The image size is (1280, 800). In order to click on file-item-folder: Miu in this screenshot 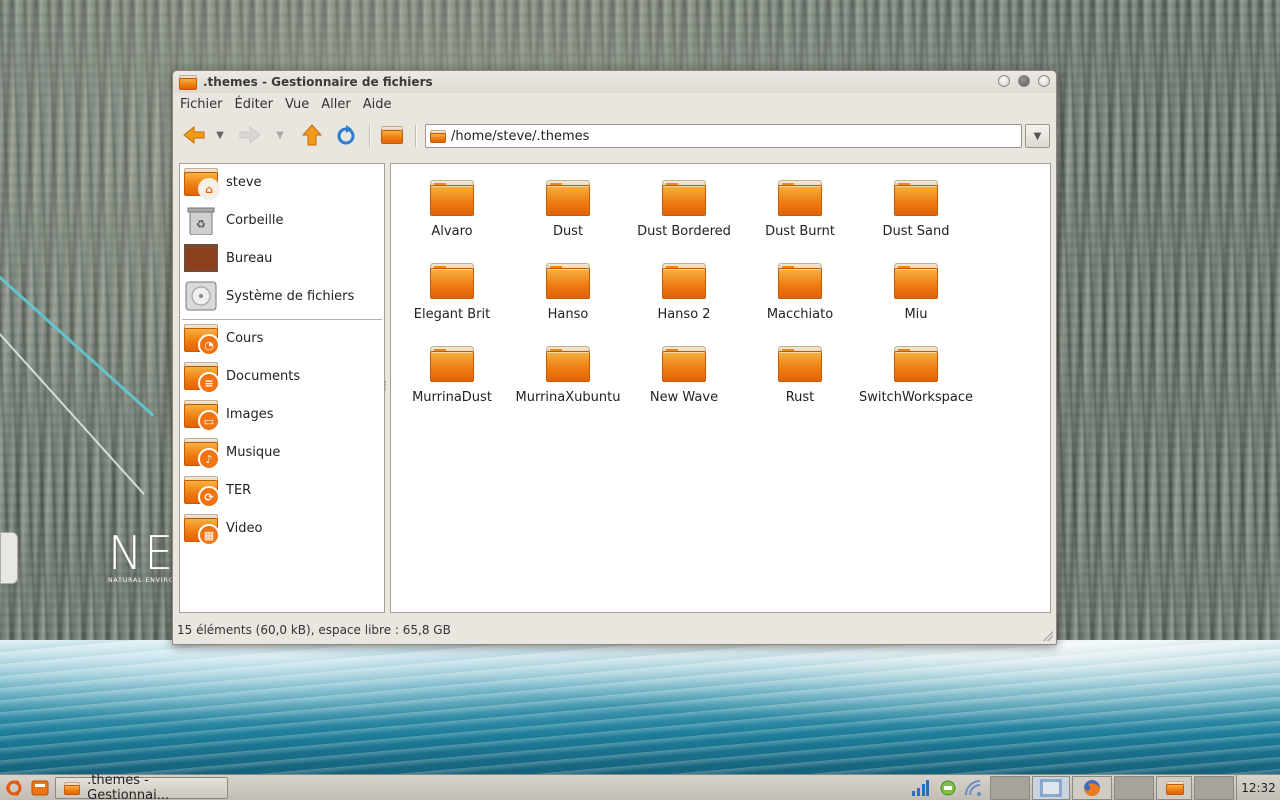, I will do `click(916, 301)`.